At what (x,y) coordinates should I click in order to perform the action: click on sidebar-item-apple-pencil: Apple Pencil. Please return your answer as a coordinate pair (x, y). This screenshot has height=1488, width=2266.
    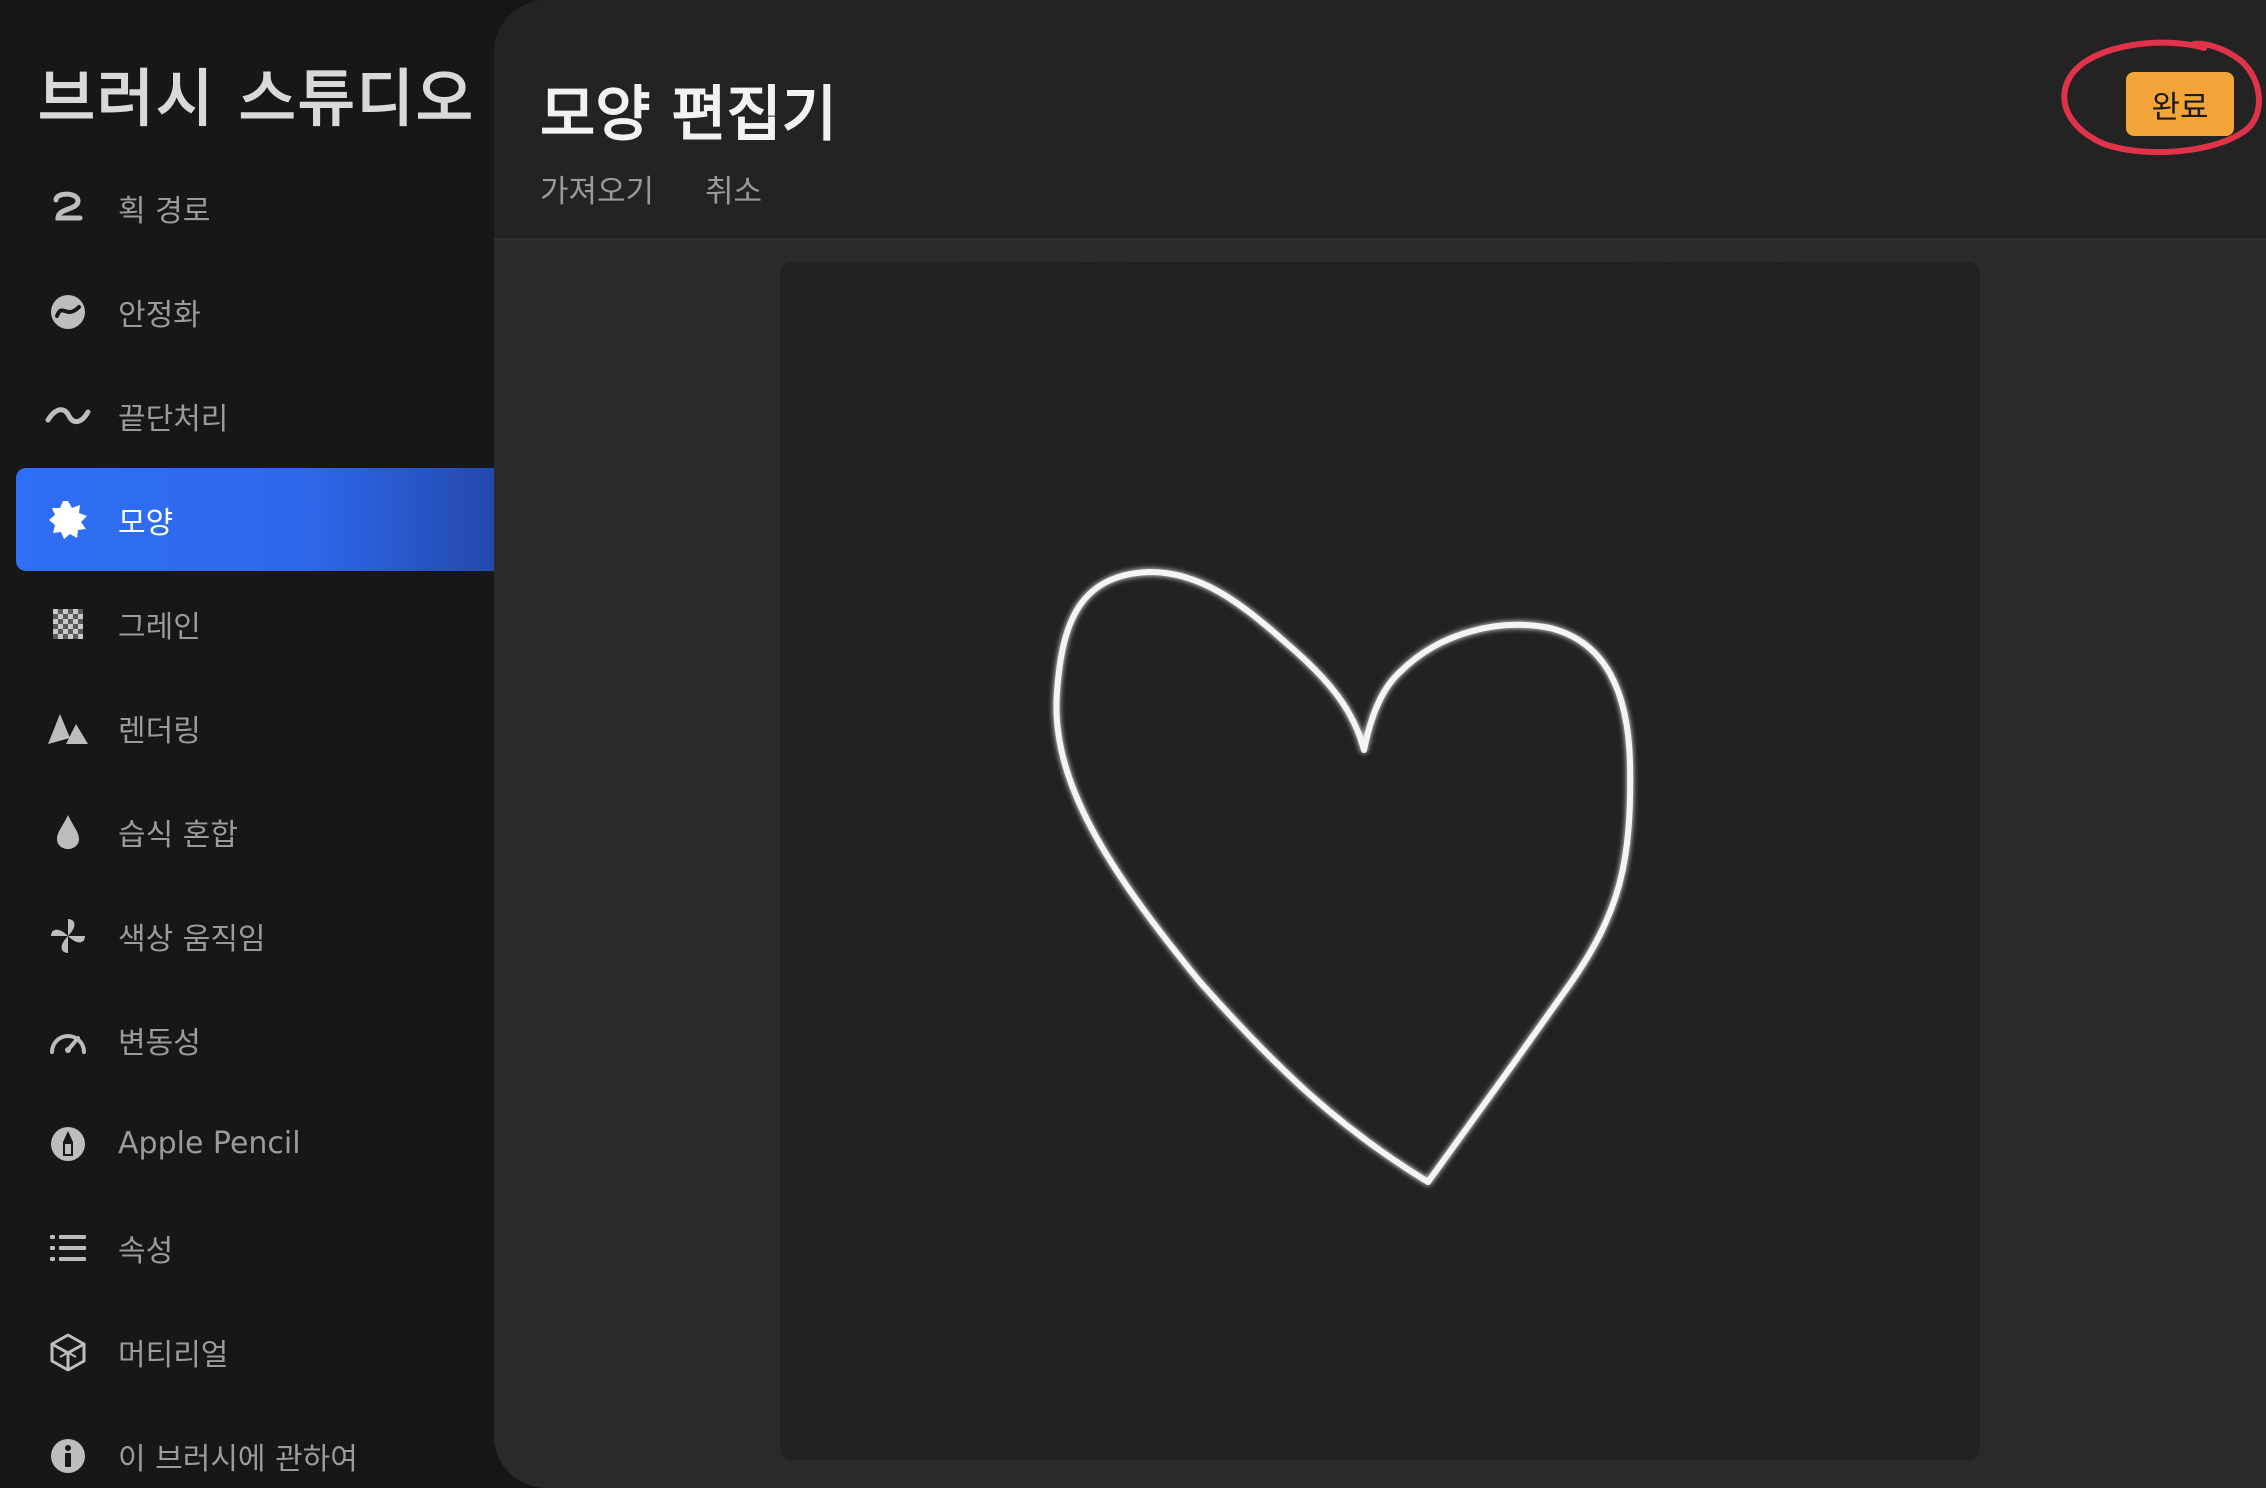
    Looking at the image, I should click on (255, 1143).